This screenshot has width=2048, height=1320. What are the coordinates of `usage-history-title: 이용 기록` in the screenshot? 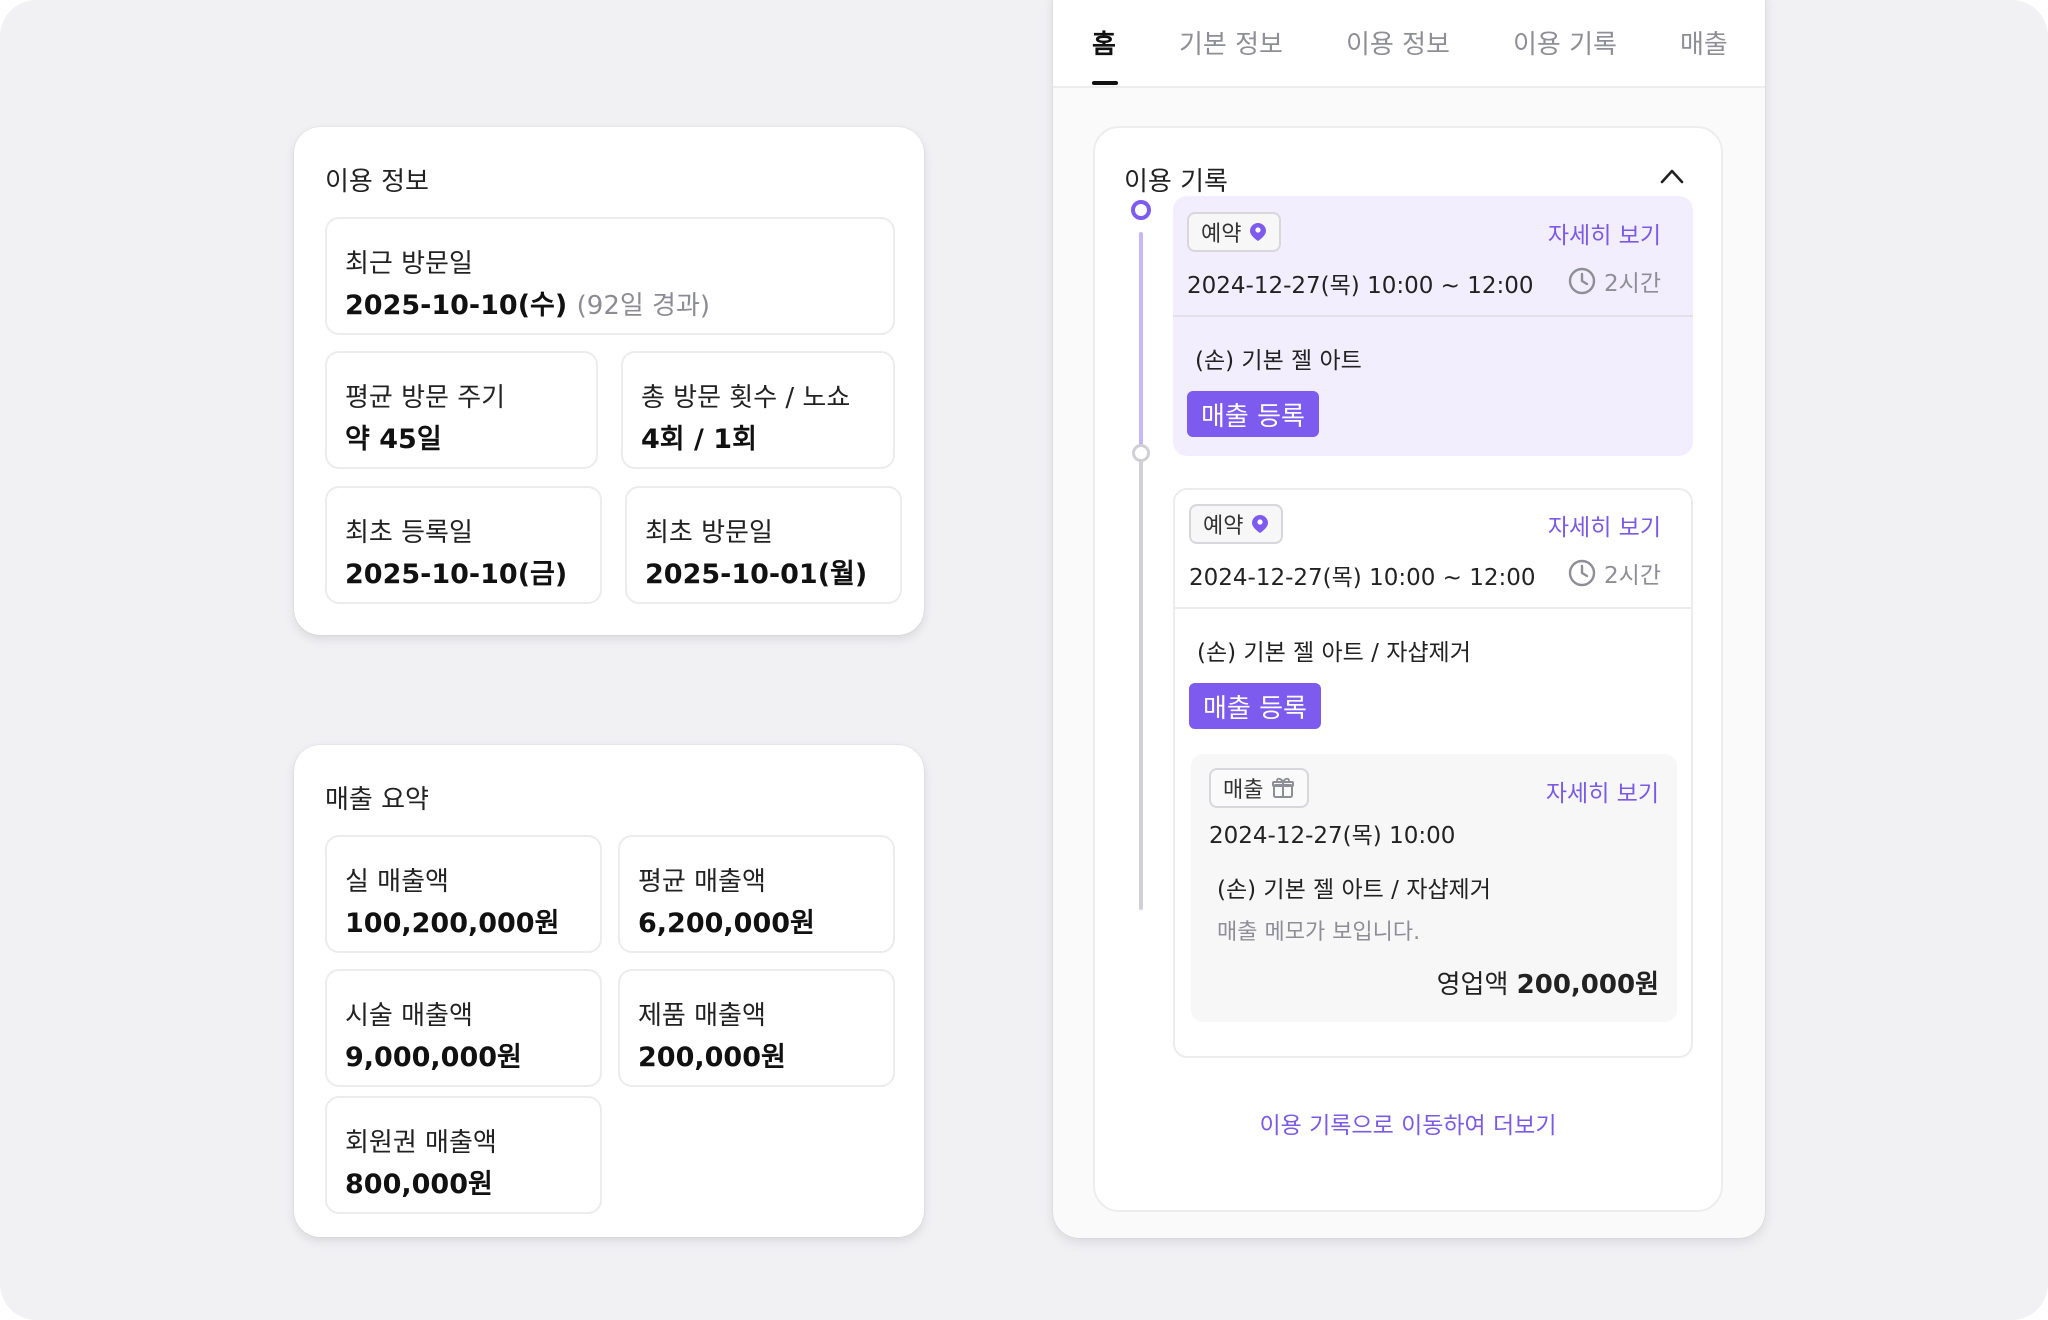 It's located at (1176, 182).